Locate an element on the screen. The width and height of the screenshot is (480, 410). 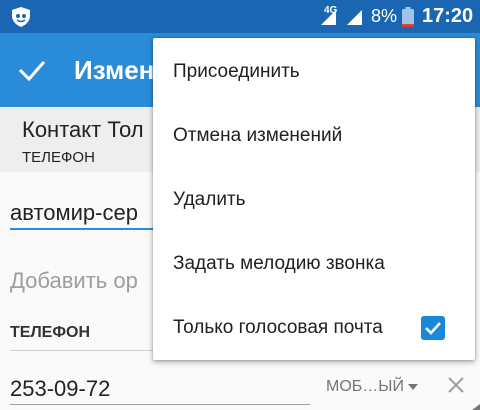
voicemail-only-checkbox is located at coordinates (433, 328).